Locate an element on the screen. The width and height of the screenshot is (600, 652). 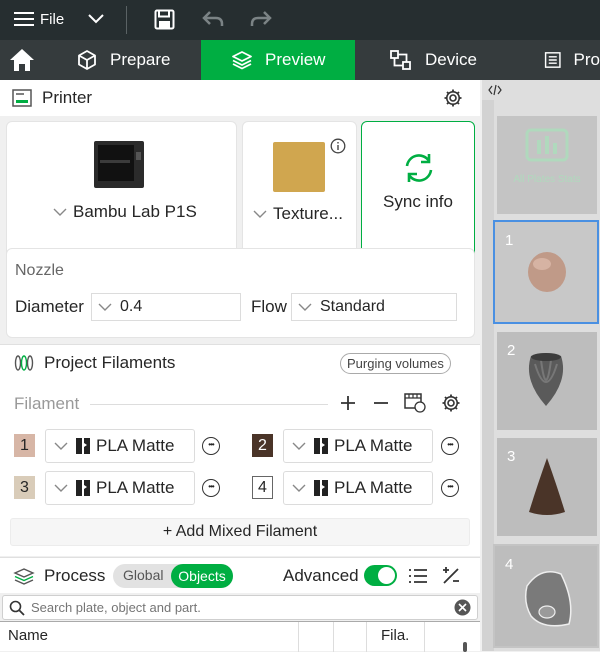
tab-project: Pro is located at coordinates (564, 60).